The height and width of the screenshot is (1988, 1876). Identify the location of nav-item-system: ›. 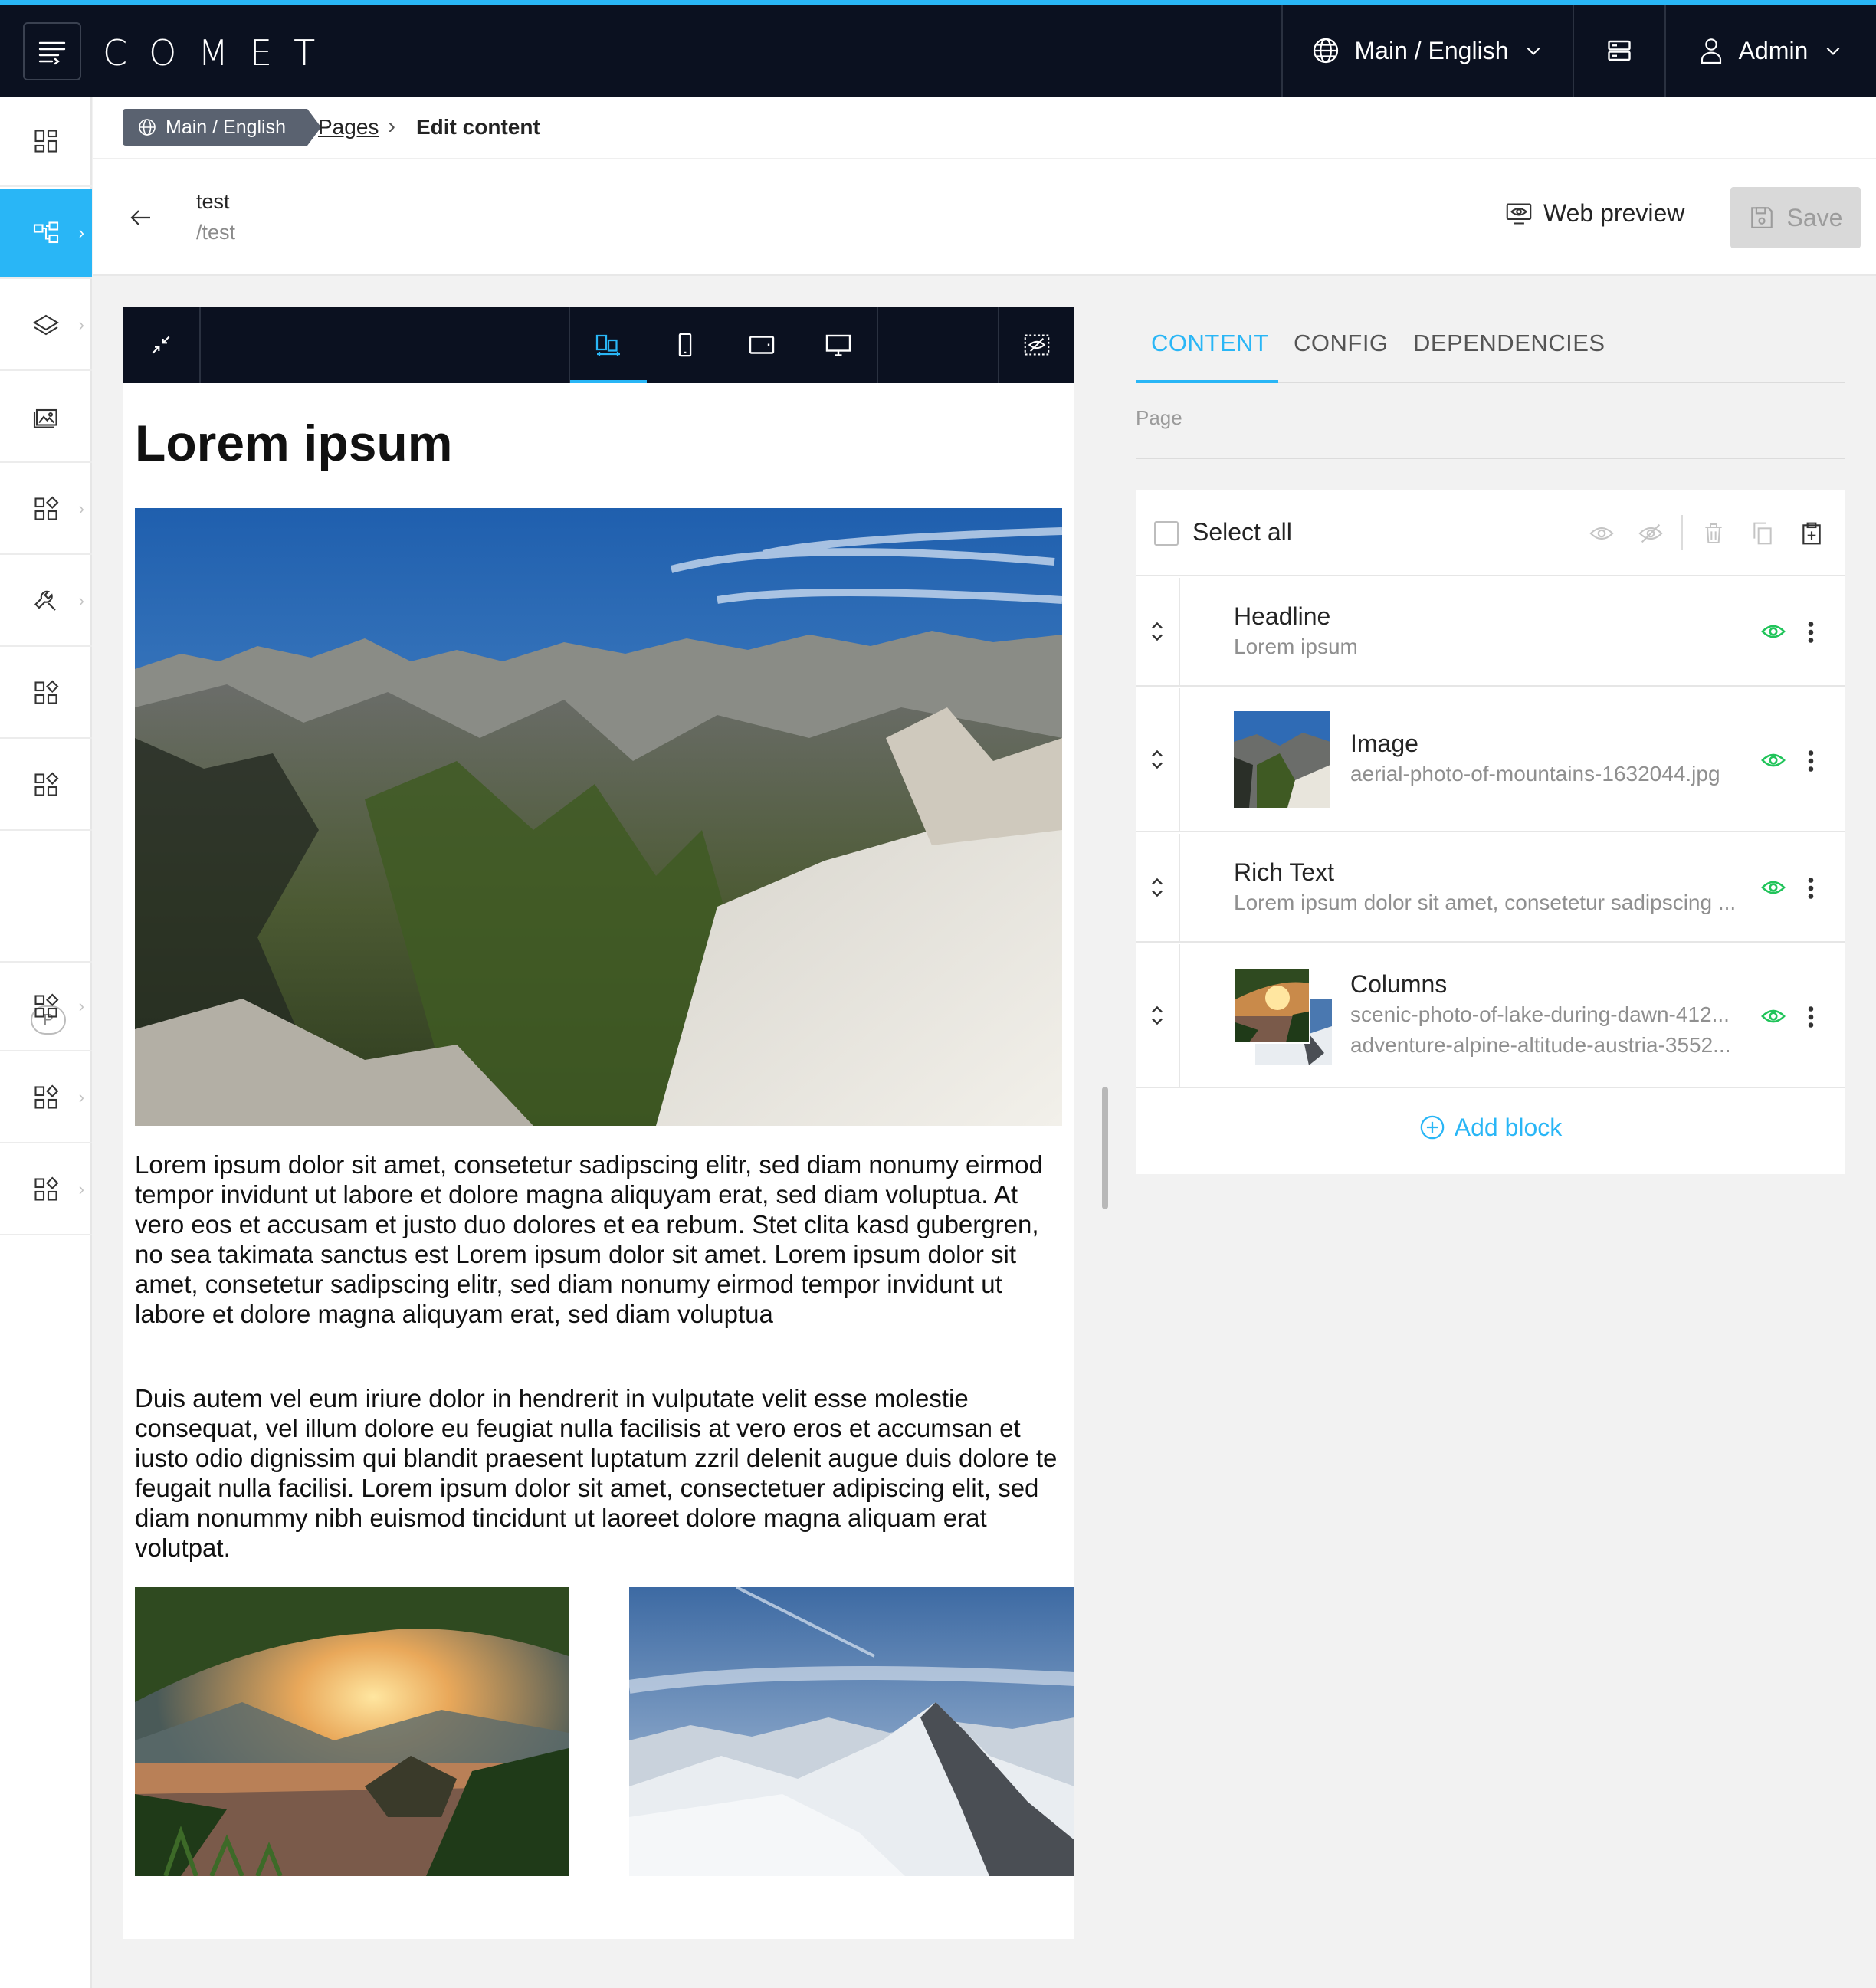
(46, 601).